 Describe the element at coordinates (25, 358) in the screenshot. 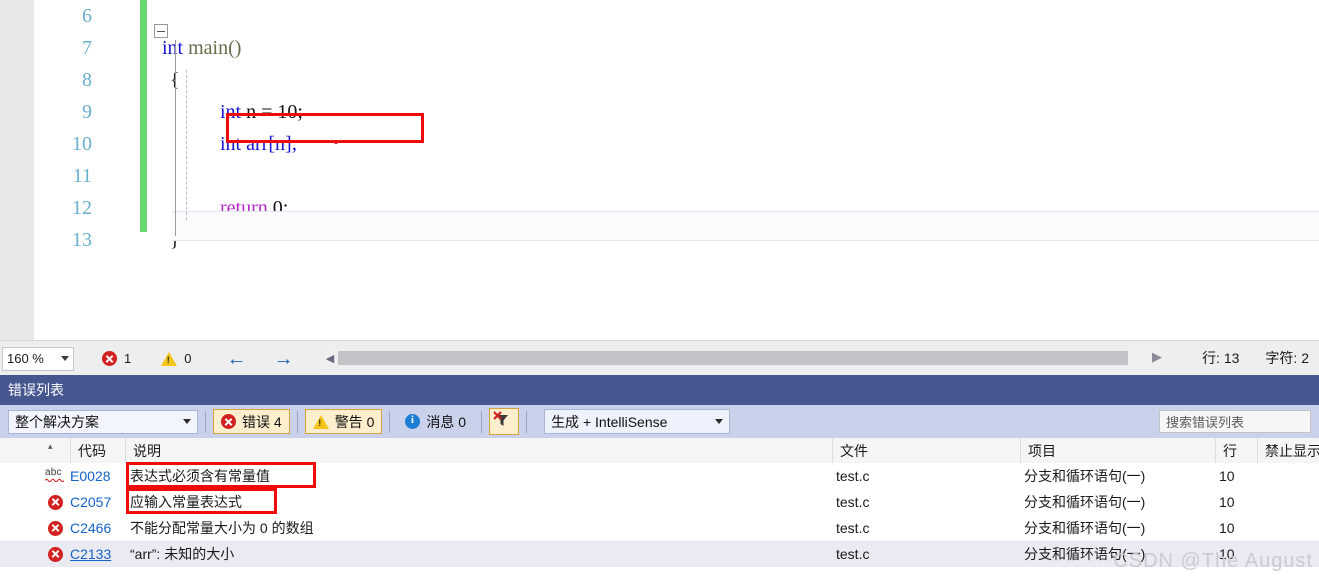

I see `zoom-level-value: 160 %` at that location.